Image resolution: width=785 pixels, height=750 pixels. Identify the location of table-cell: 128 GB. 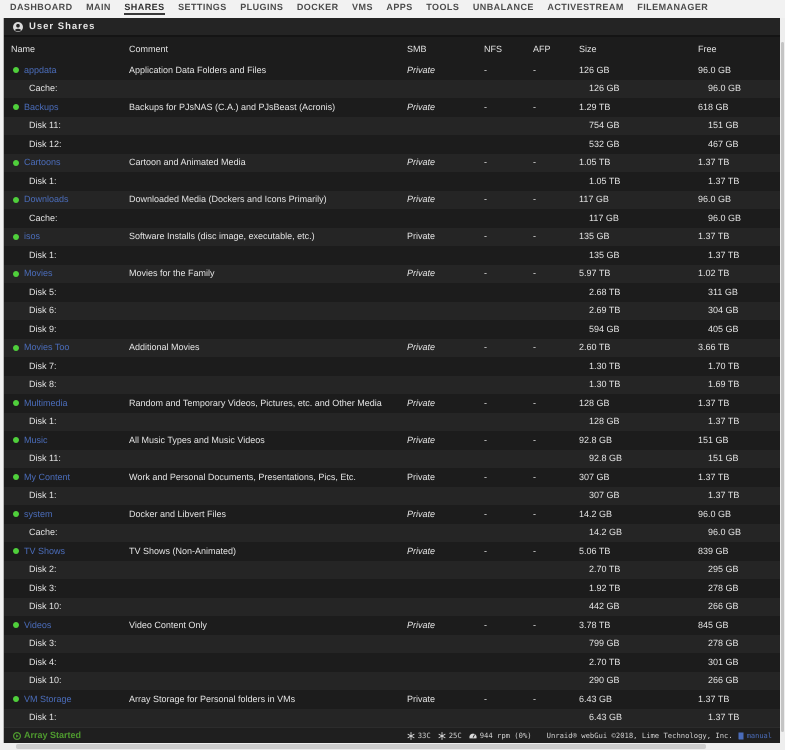
(594, 403).